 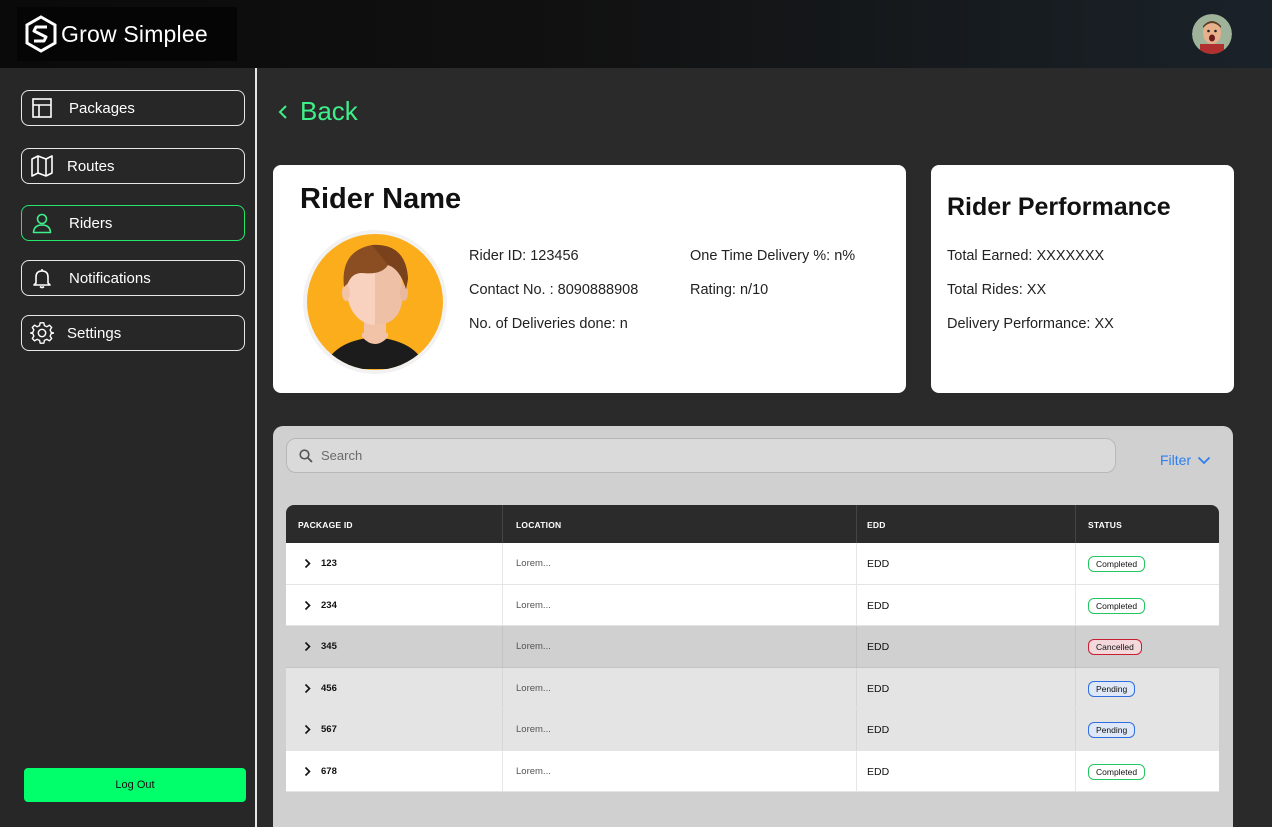 What do you see at coordinates (94, 333) in the screenshot?
I see `sidebar-item-label: Settings` at bounding box center [94, 333].